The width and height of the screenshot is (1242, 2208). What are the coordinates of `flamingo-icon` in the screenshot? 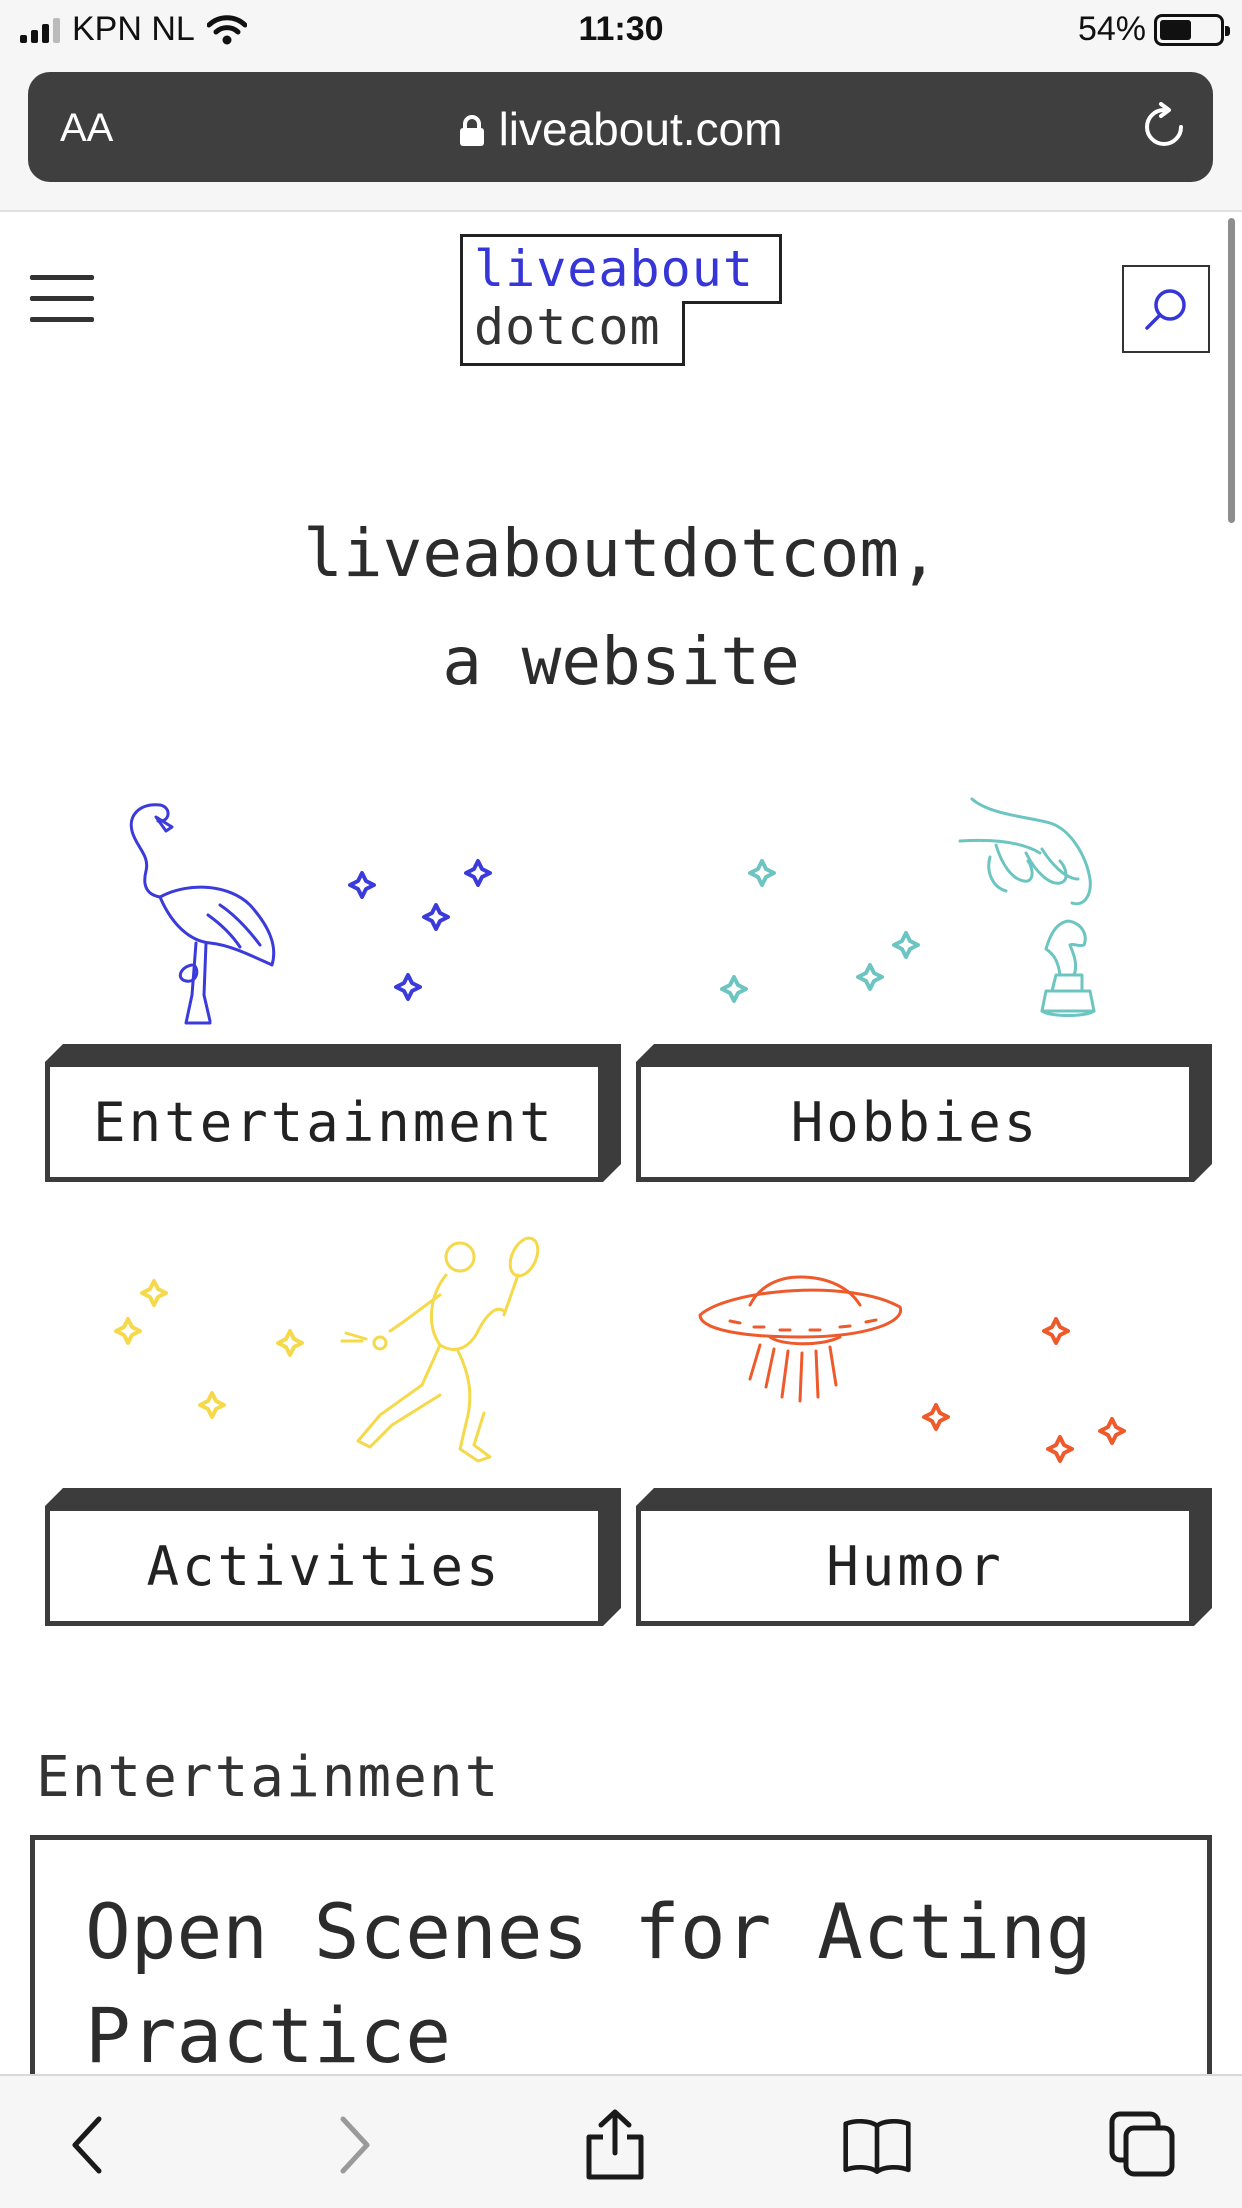 It's located at (310, 914).